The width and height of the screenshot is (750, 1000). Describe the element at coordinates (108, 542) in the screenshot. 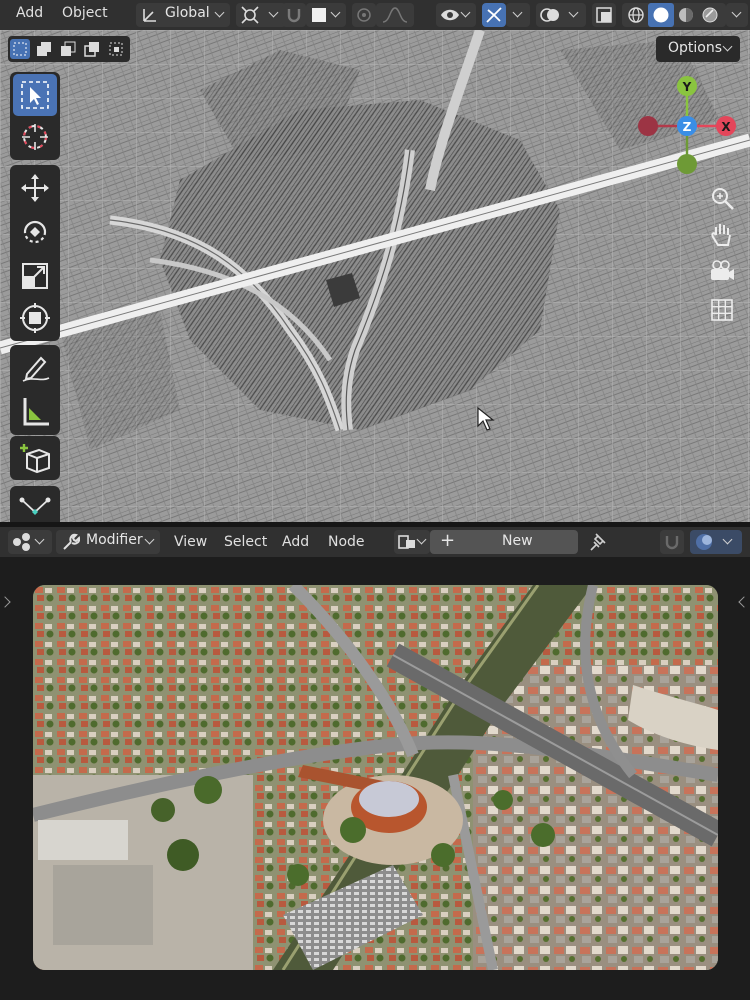

I see `modifier-dropdown: Modifier` at that location.